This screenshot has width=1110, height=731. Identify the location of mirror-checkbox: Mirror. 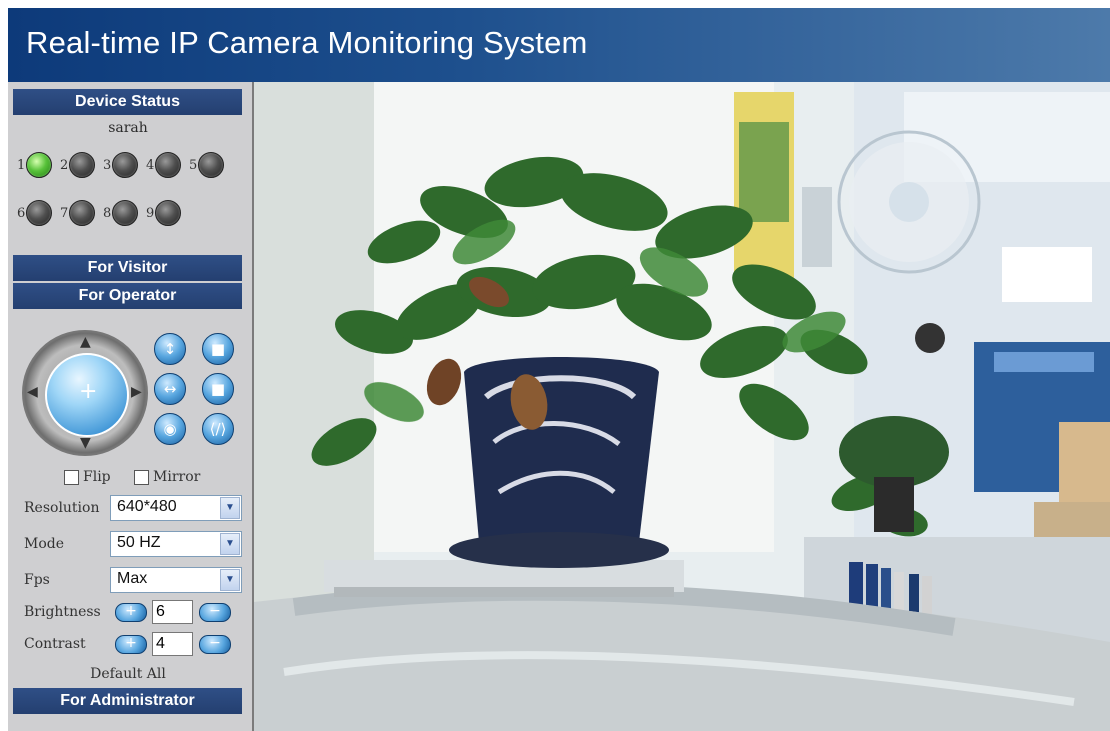
(167, 477).